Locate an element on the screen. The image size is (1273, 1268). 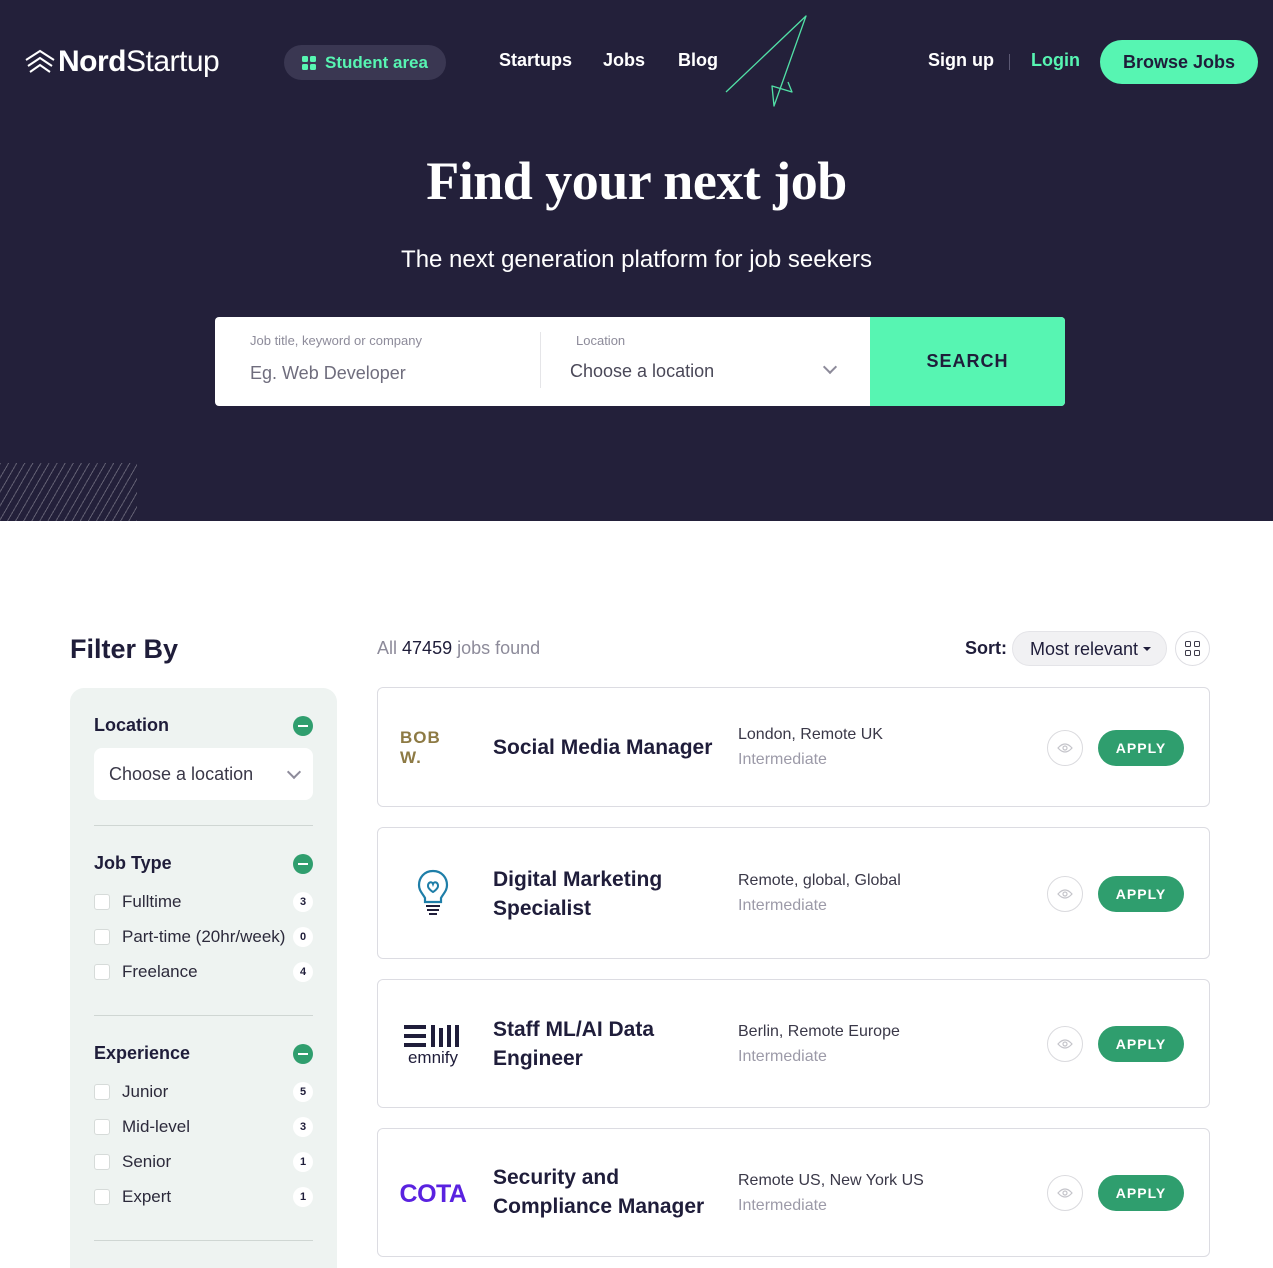
nav-blog: Blog is located at coordinates (698, 60).